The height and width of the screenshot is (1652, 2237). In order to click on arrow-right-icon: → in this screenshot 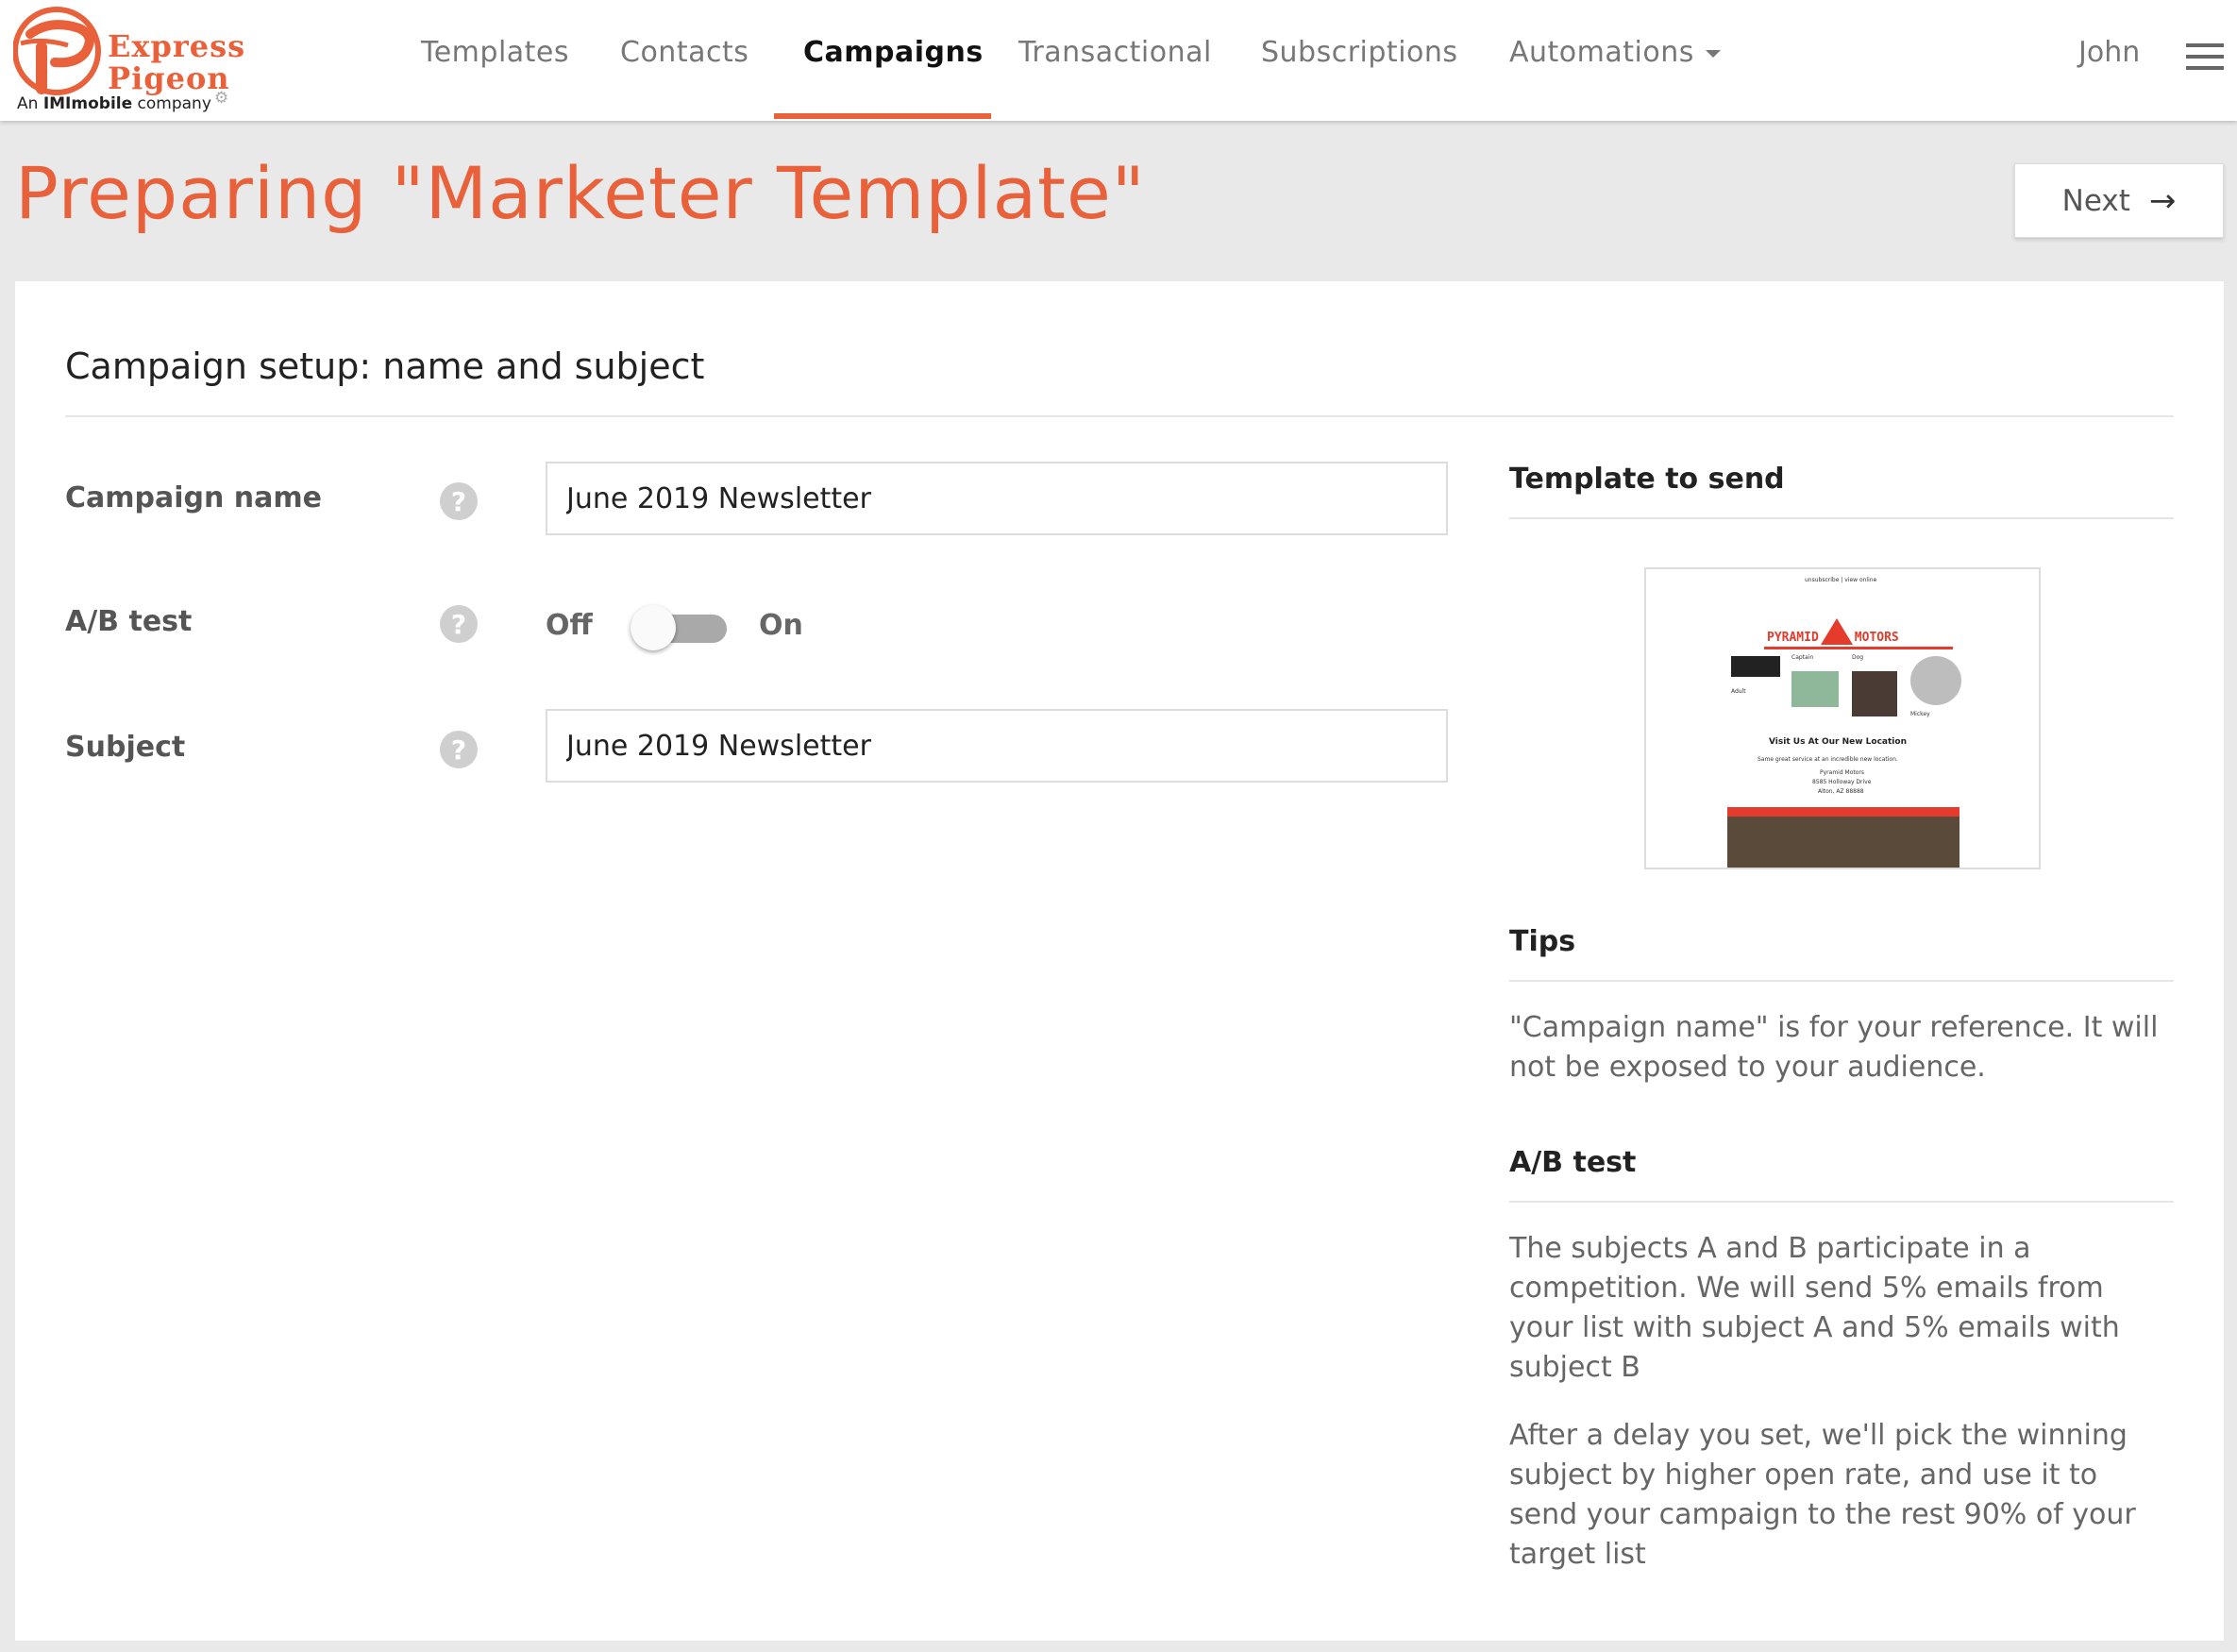, I will do `click(2162, 200)`.